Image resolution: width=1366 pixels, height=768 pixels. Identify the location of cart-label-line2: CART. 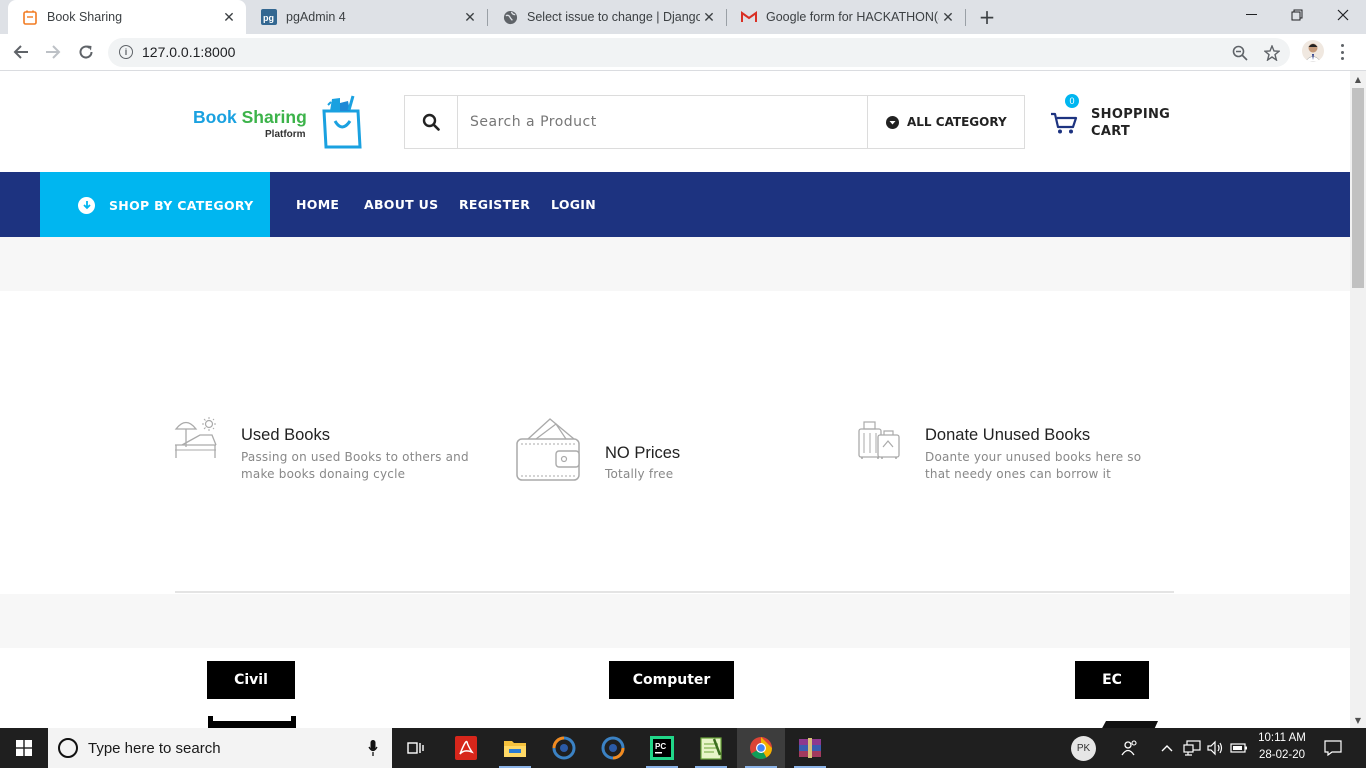
(1111, 131).